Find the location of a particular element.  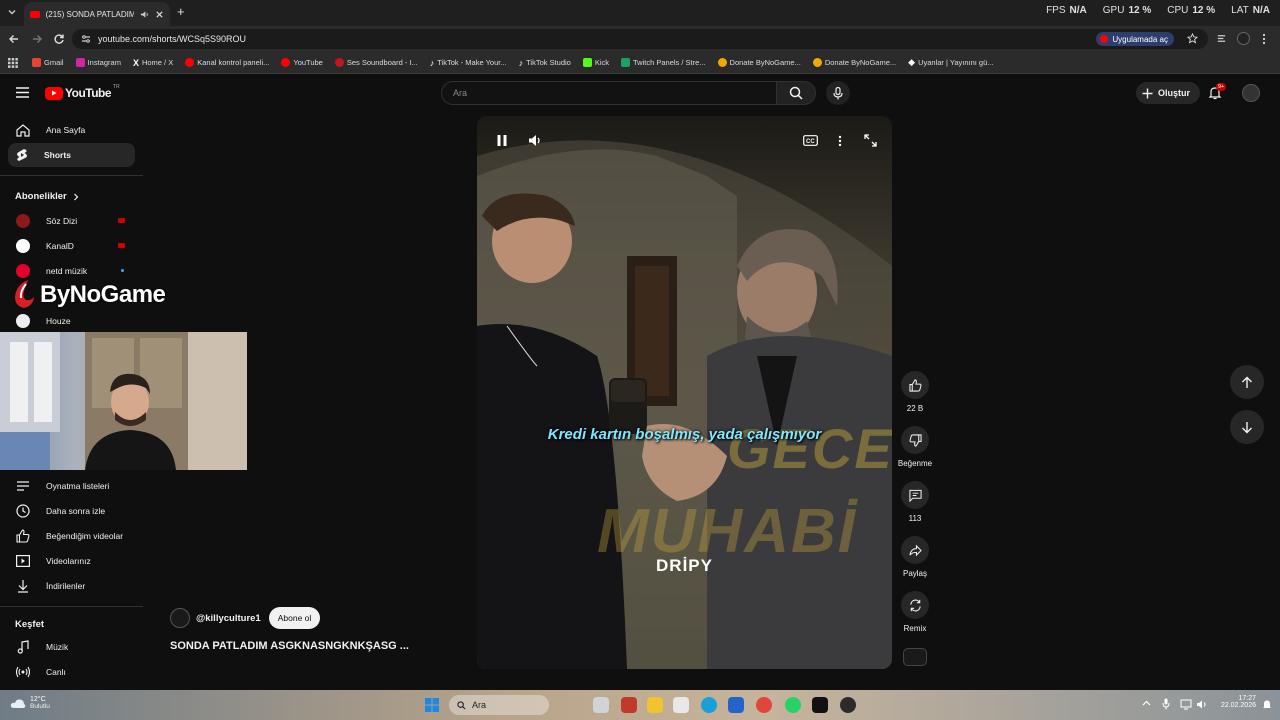

comments-action: 113 is located at coordinates (915, 502).